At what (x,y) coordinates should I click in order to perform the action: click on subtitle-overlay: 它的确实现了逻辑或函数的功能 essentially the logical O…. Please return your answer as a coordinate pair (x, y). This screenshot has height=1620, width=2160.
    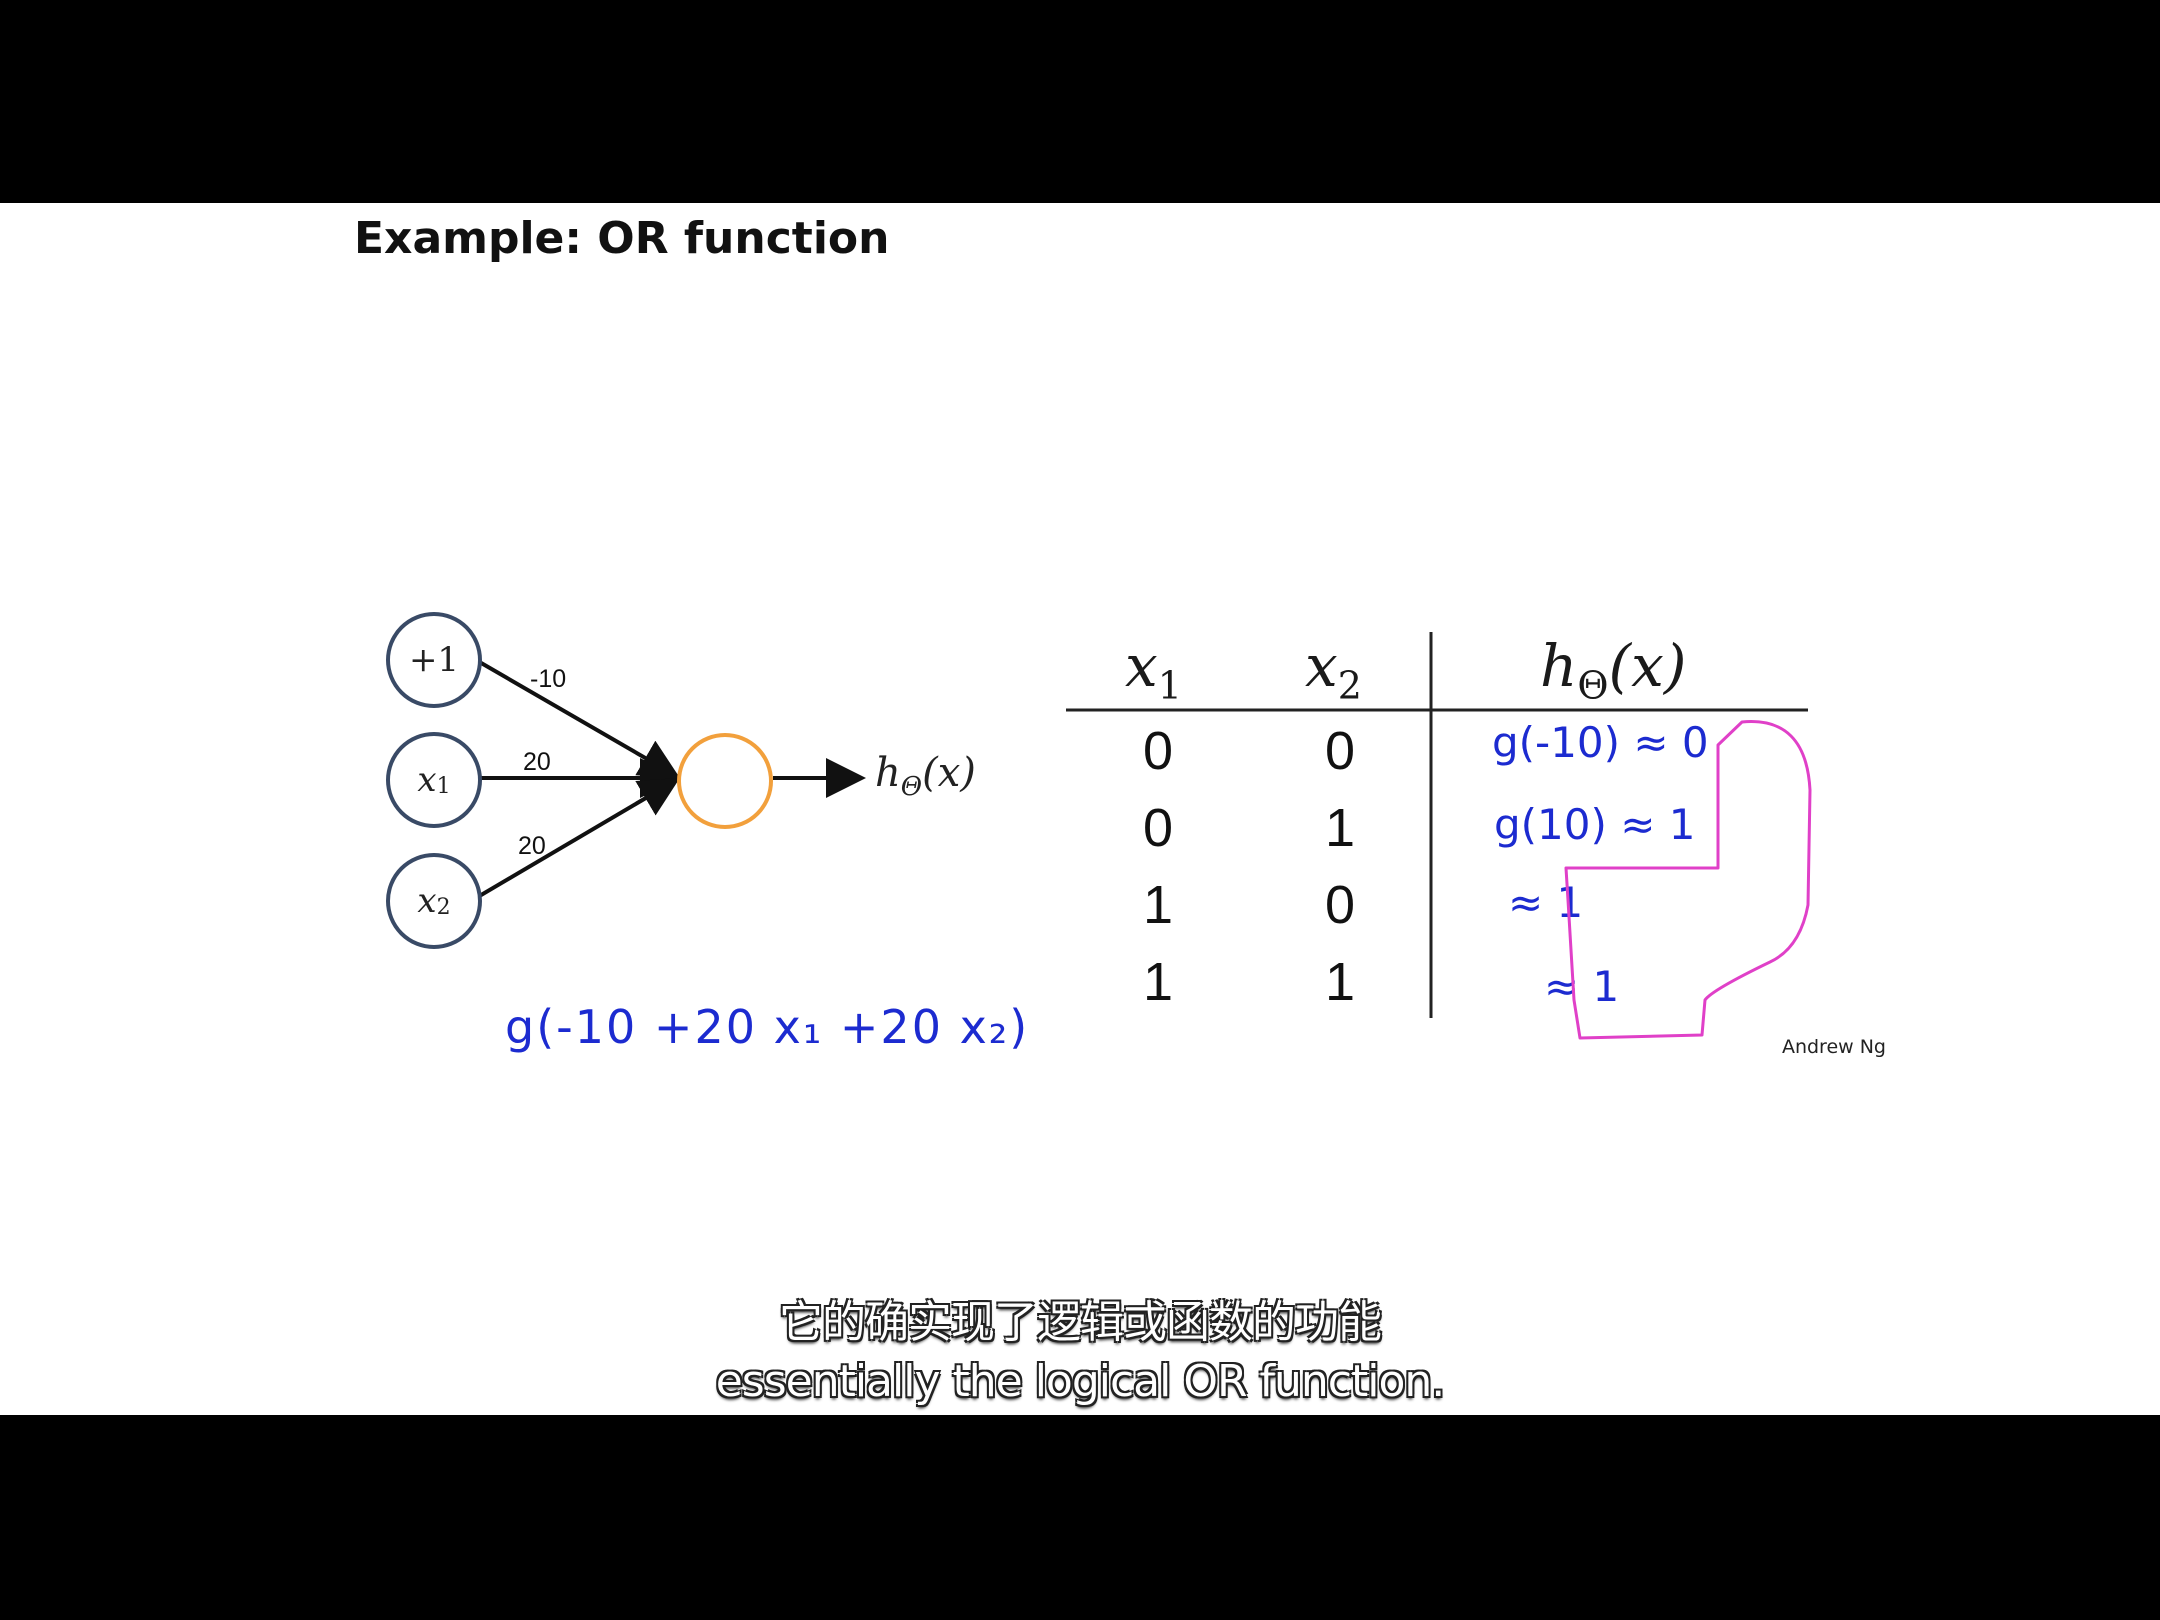
    Looking at the image, I should click on (1080, 1346).